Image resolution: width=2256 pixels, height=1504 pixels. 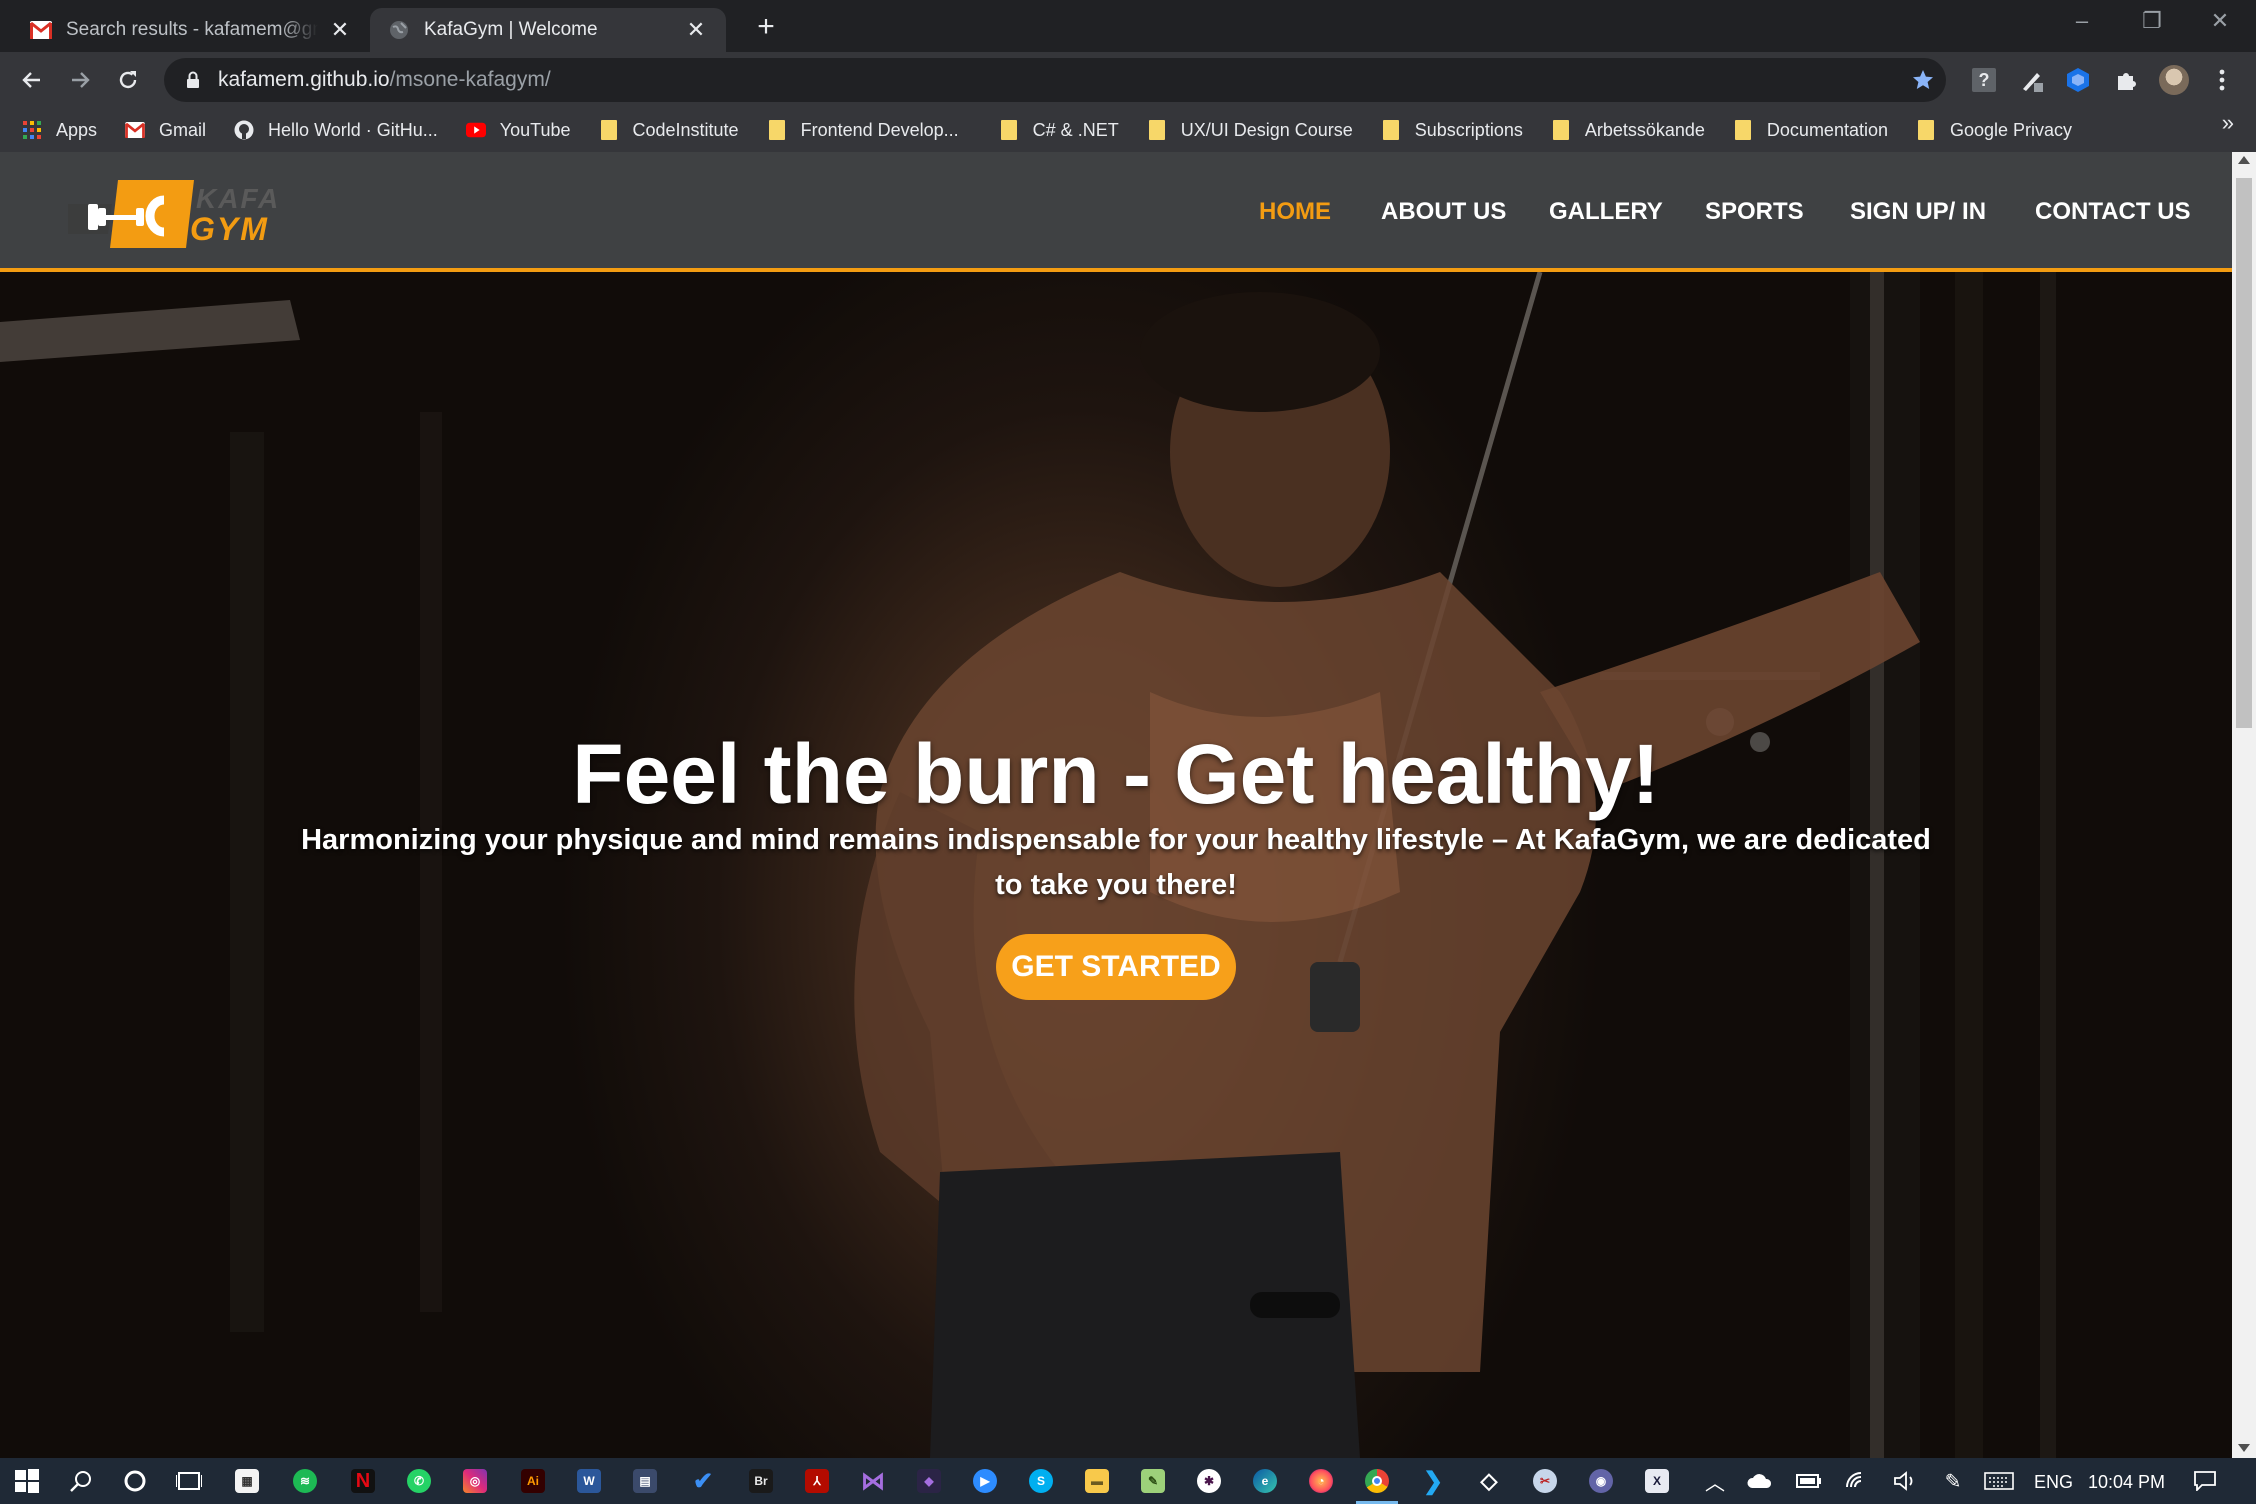 I want to click on file-explorer-icon: ▬, so click(x=1097, y=1481).